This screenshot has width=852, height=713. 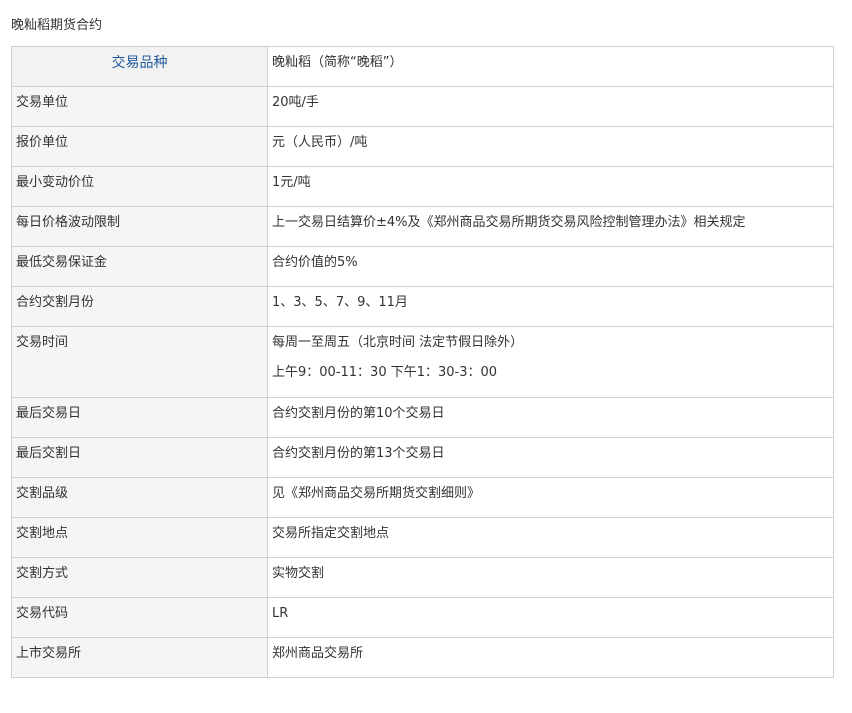 I want to click on table-row: 报价单位 元（人民币）/吨, so click(x=422, y=146).